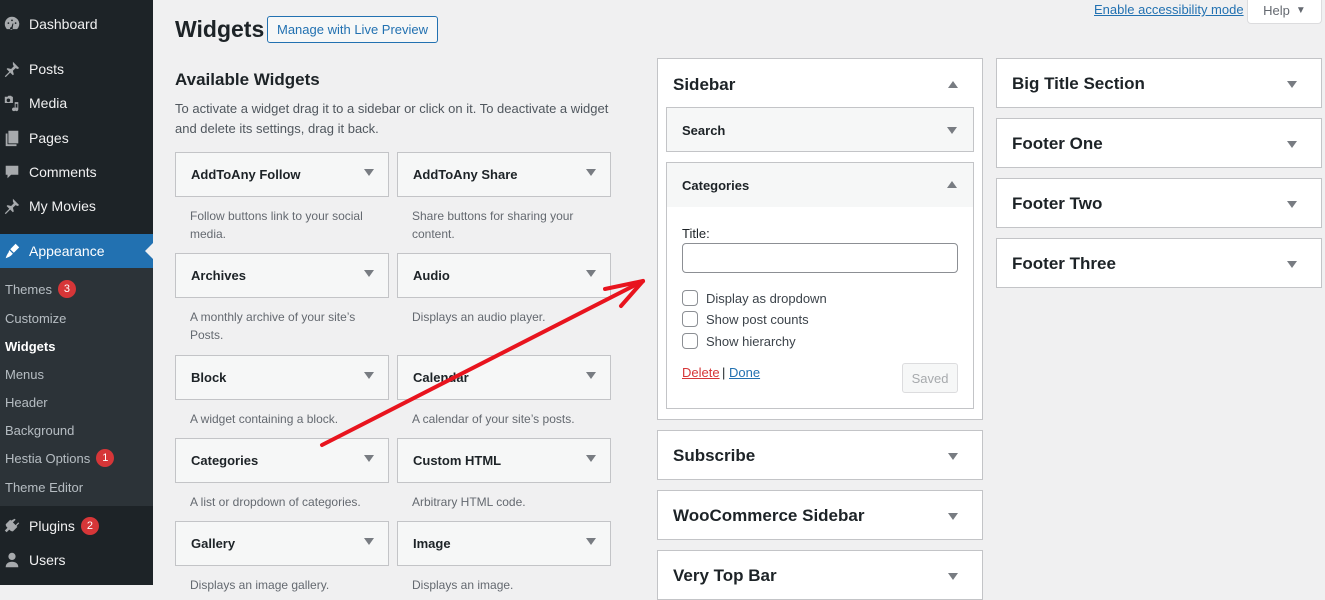  What do you see at coordinates (76, 69) in the screenshot?
I see `menu-item-posts: Posts` at bounding box center [76, 69].